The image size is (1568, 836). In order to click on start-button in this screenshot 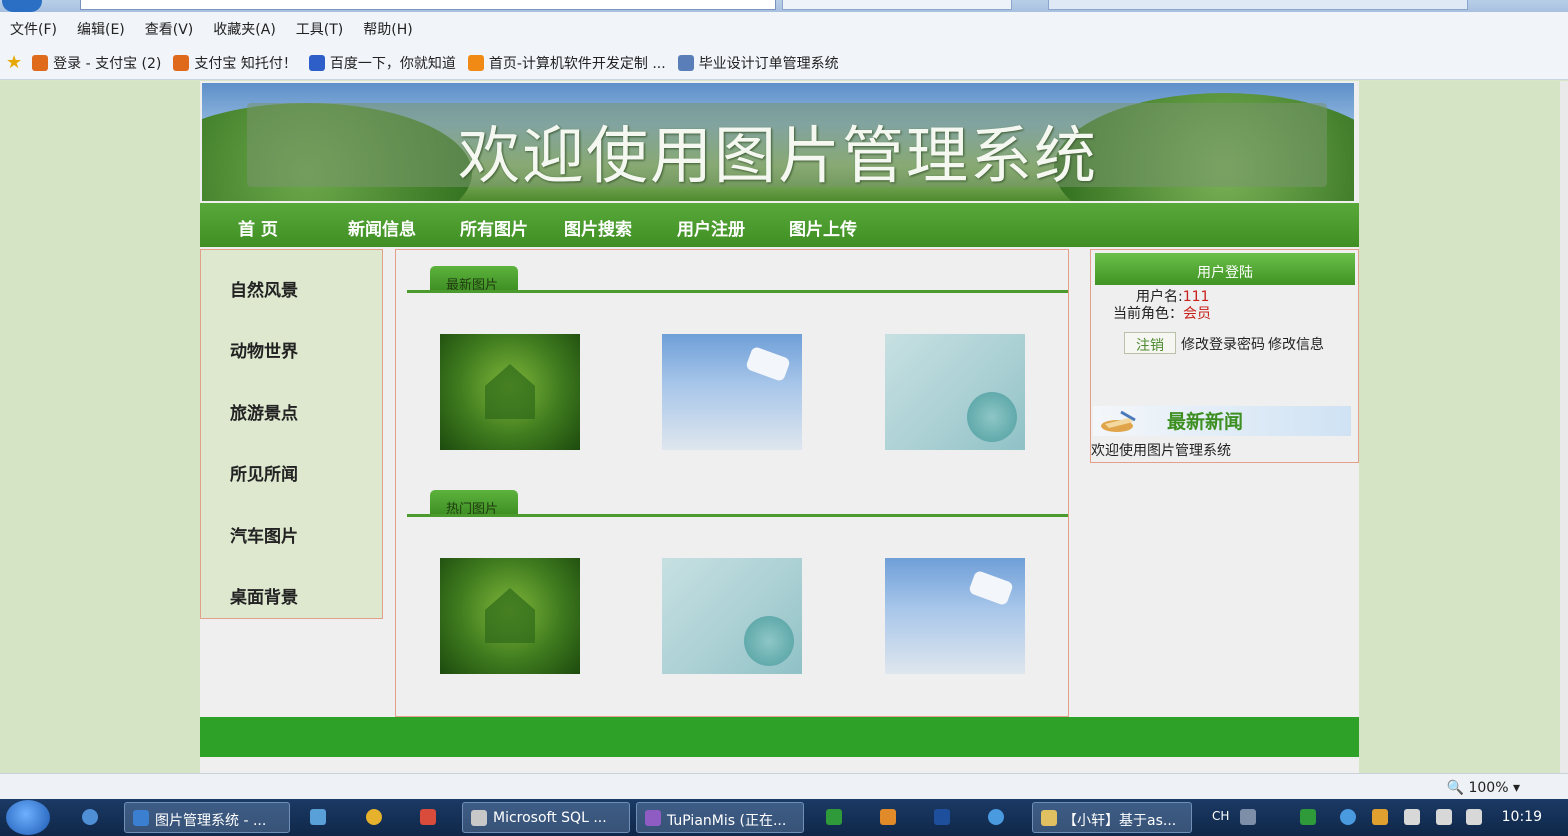, I will do `click(28, 817)`.